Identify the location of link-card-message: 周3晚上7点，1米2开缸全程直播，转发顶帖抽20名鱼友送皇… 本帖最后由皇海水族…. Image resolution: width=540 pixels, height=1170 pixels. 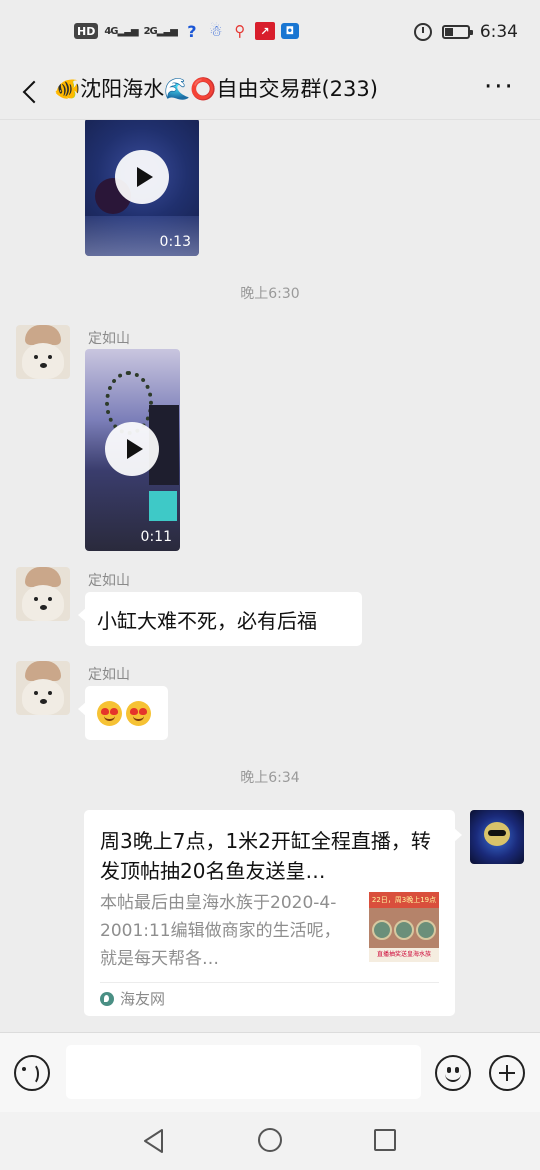
(273, 913).